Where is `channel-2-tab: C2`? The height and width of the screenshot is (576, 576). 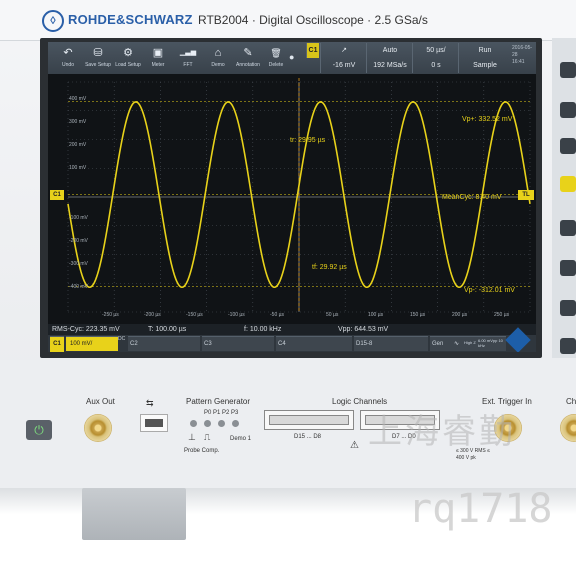 channel-2-tab: C2 is located at coordinates (164, 343).